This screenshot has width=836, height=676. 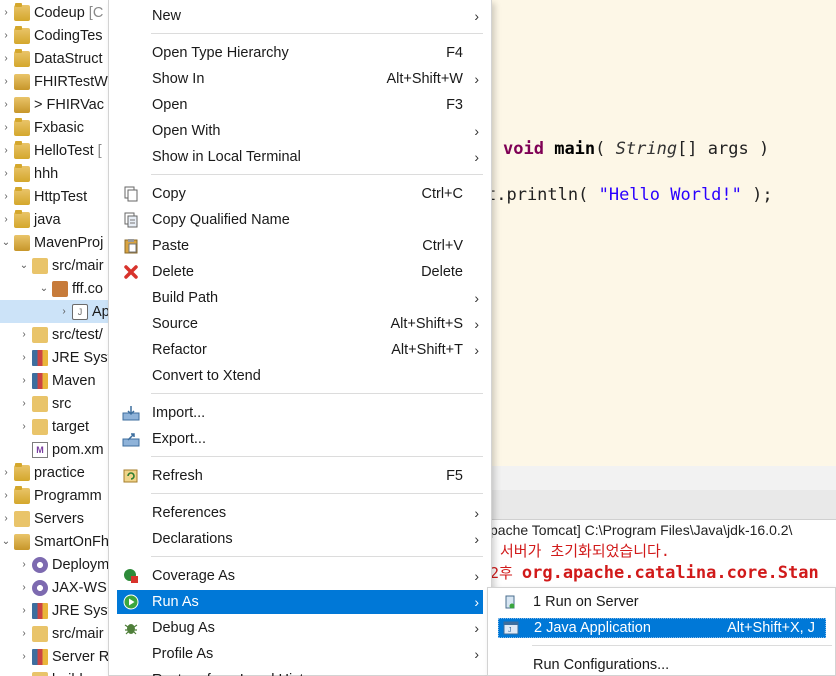 I want to click on menu-item-show-in-local-terminal: Show in Local Terminal ›, so click(x=300, y=157).